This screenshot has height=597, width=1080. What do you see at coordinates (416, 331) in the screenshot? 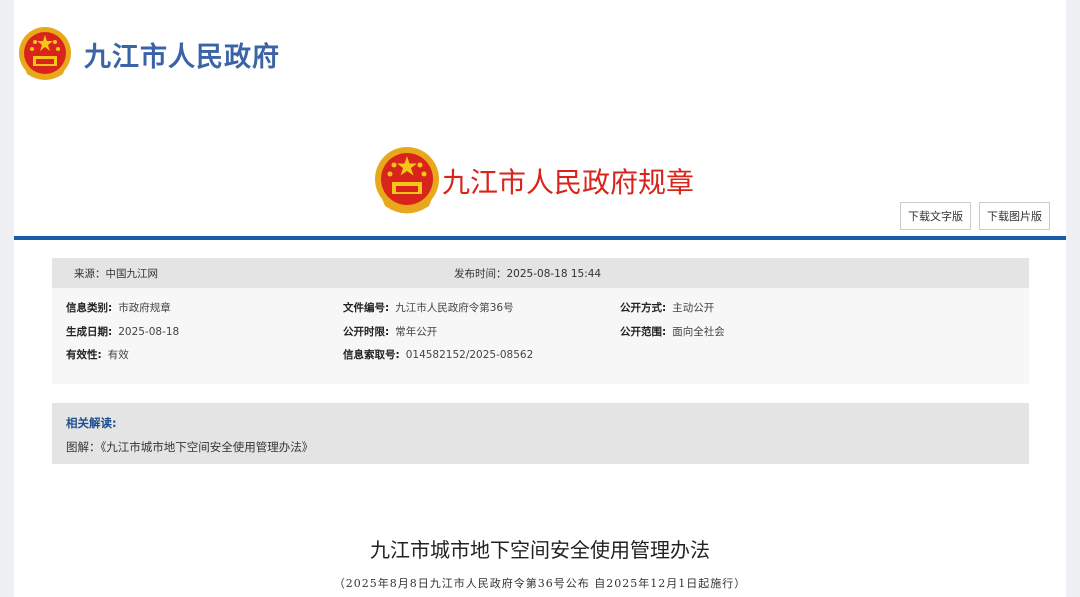
I see `field-value: 常年公开` at bounding box center [416, 331].